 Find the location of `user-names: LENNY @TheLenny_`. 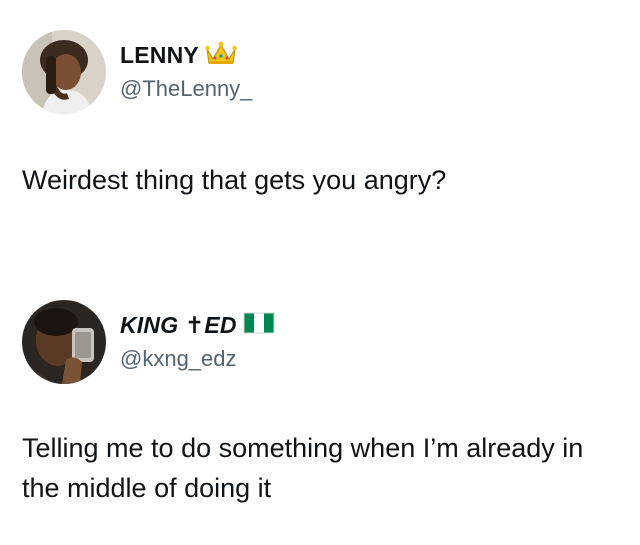

user-names: LENNY @TheLenny_ is located at coordinates (186, 71).